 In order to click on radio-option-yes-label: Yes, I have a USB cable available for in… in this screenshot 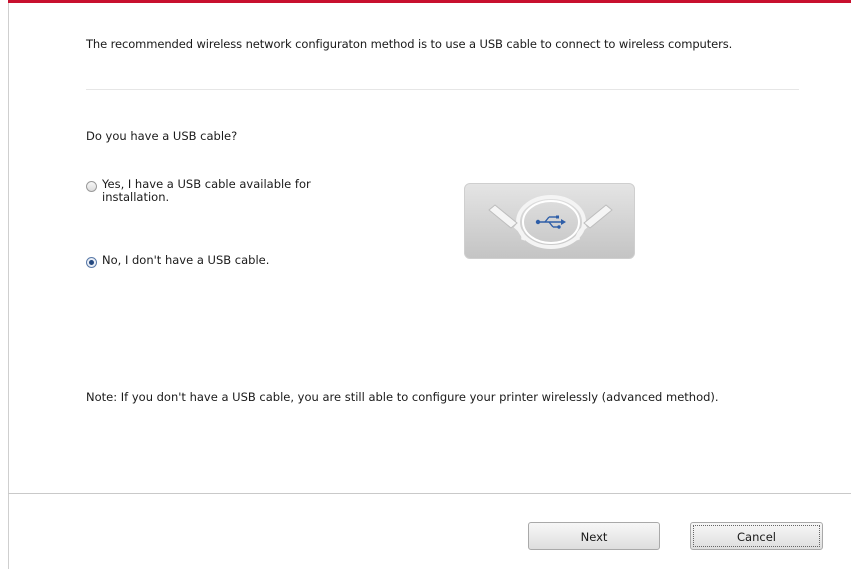, I will do `click(206, 190)`.